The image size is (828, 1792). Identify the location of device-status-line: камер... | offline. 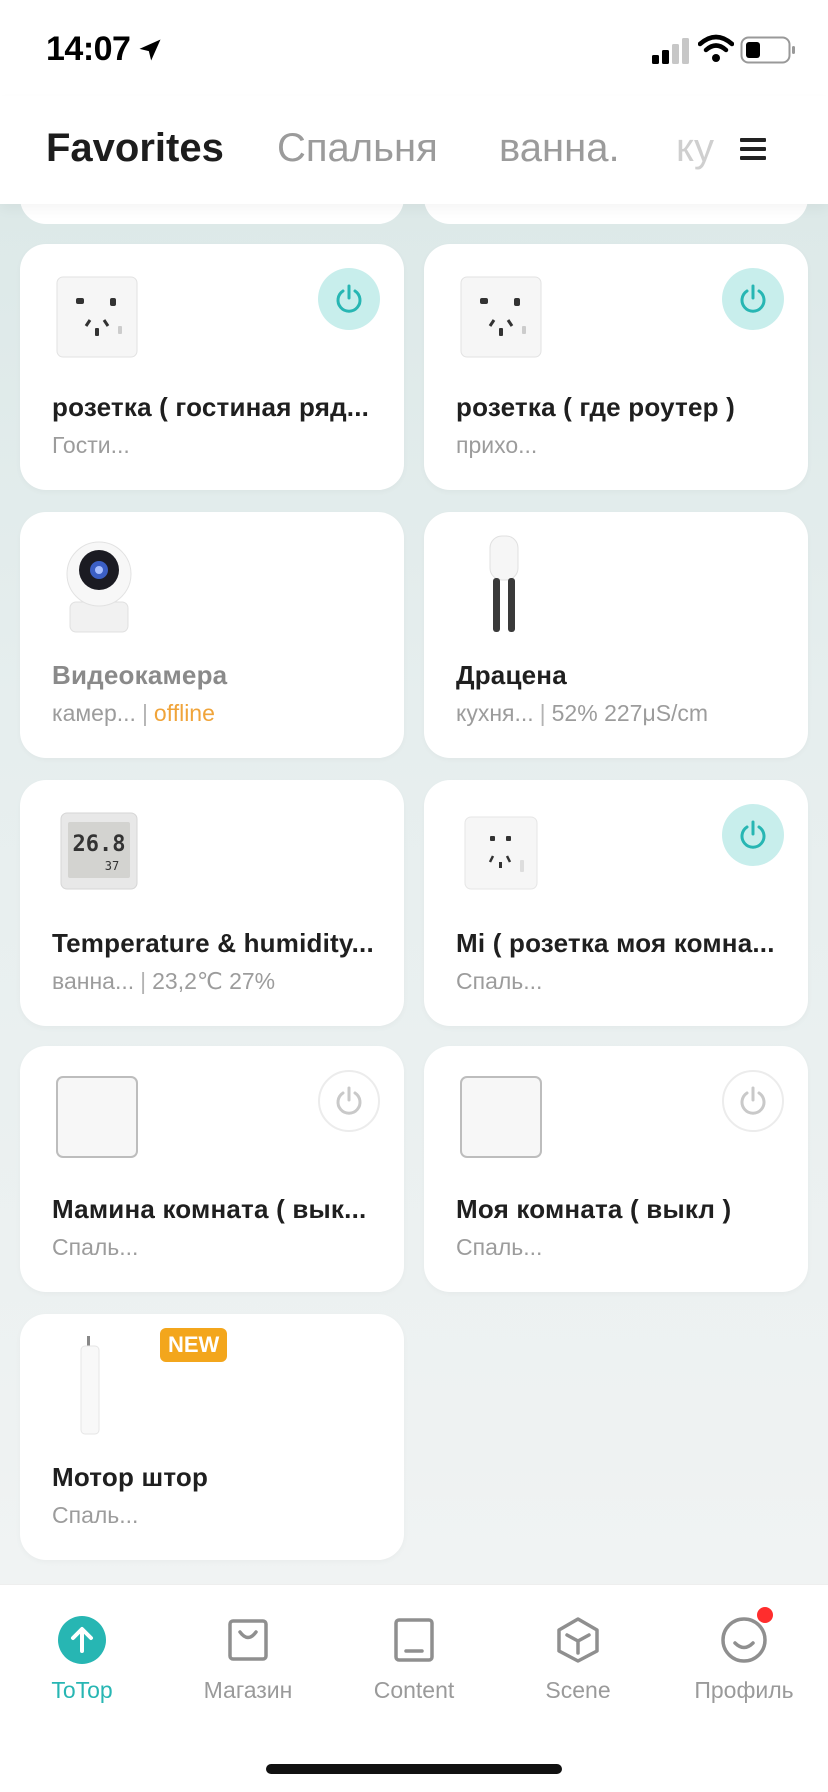
(133, 713).